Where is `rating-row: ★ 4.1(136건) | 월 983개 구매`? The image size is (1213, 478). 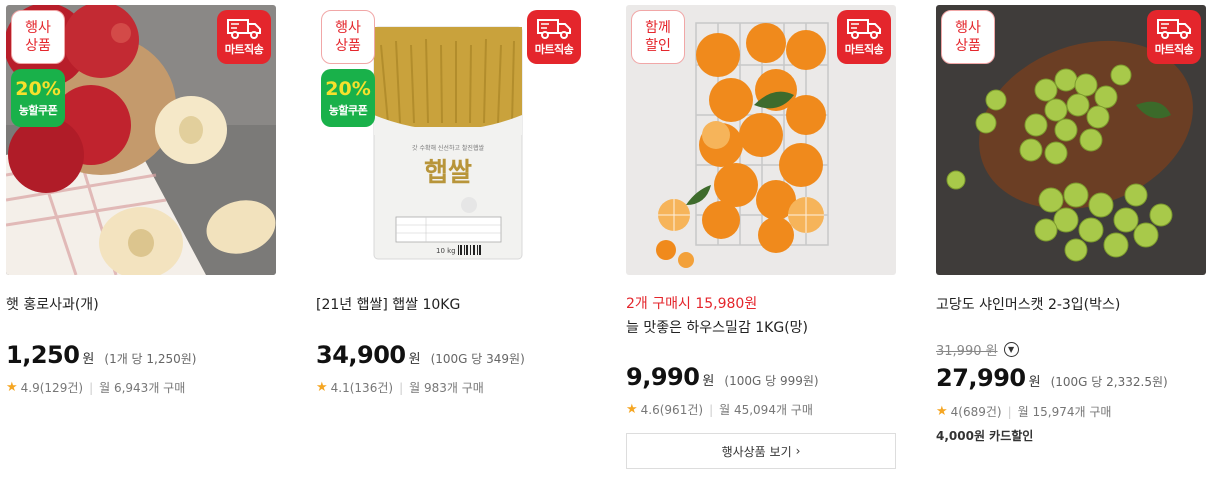 rating-row: ★ 4.1(136건) | 월 983개 구매 is located at coordinates (400, 387).